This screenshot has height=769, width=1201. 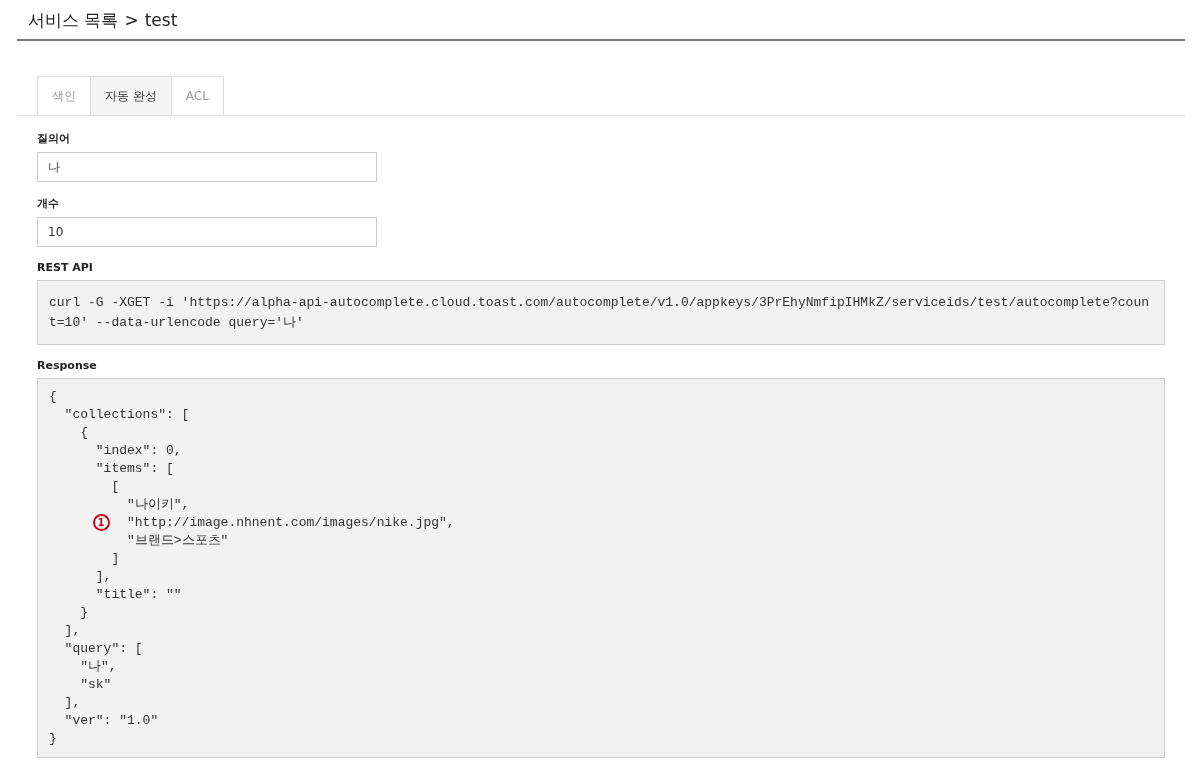 I want to click on code-line: "나이키",, so click(x=158, y=504).